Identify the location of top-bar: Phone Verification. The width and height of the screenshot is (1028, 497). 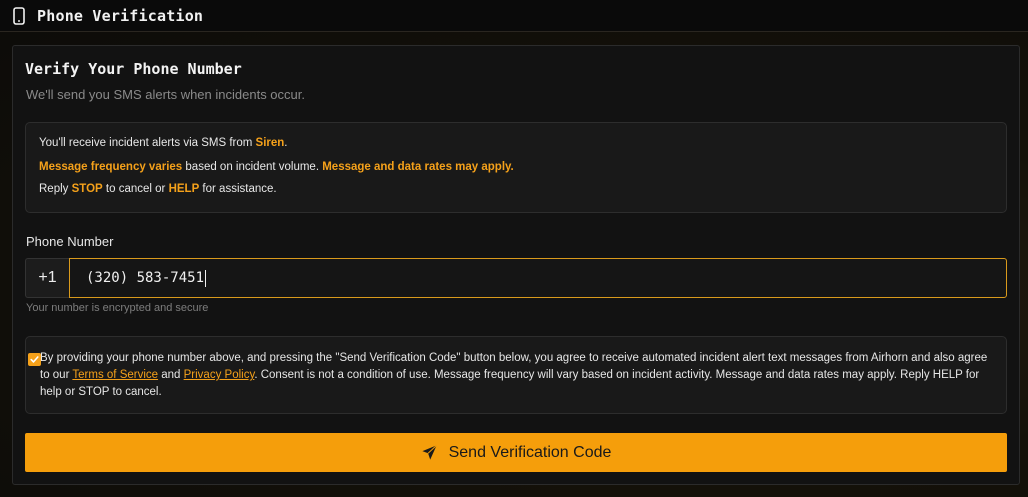
(514, 16).